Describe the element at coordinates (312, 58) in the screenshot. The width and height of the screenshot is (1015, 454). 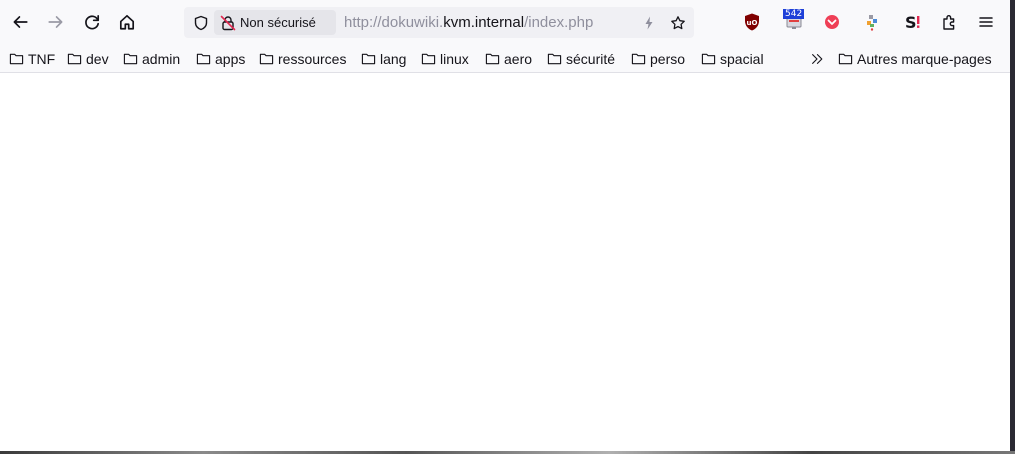
I see `bookmark-label: ressources` at that location.